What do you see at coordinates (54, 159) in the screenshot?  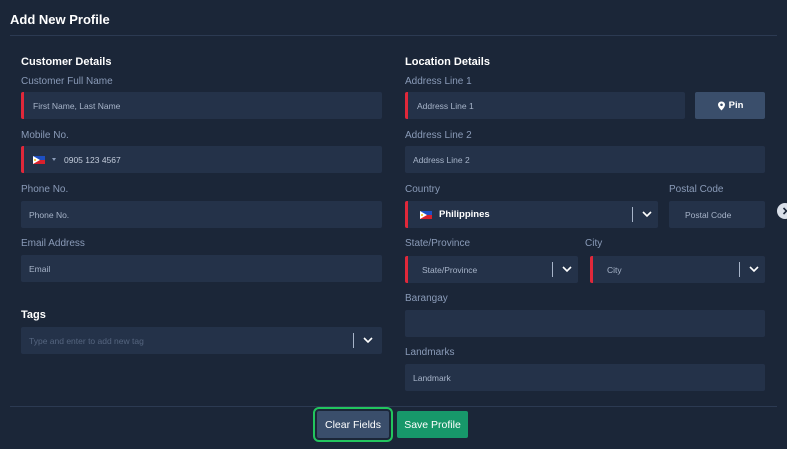 I see `country-code-caret-icon` at bounding box center [54, 159].